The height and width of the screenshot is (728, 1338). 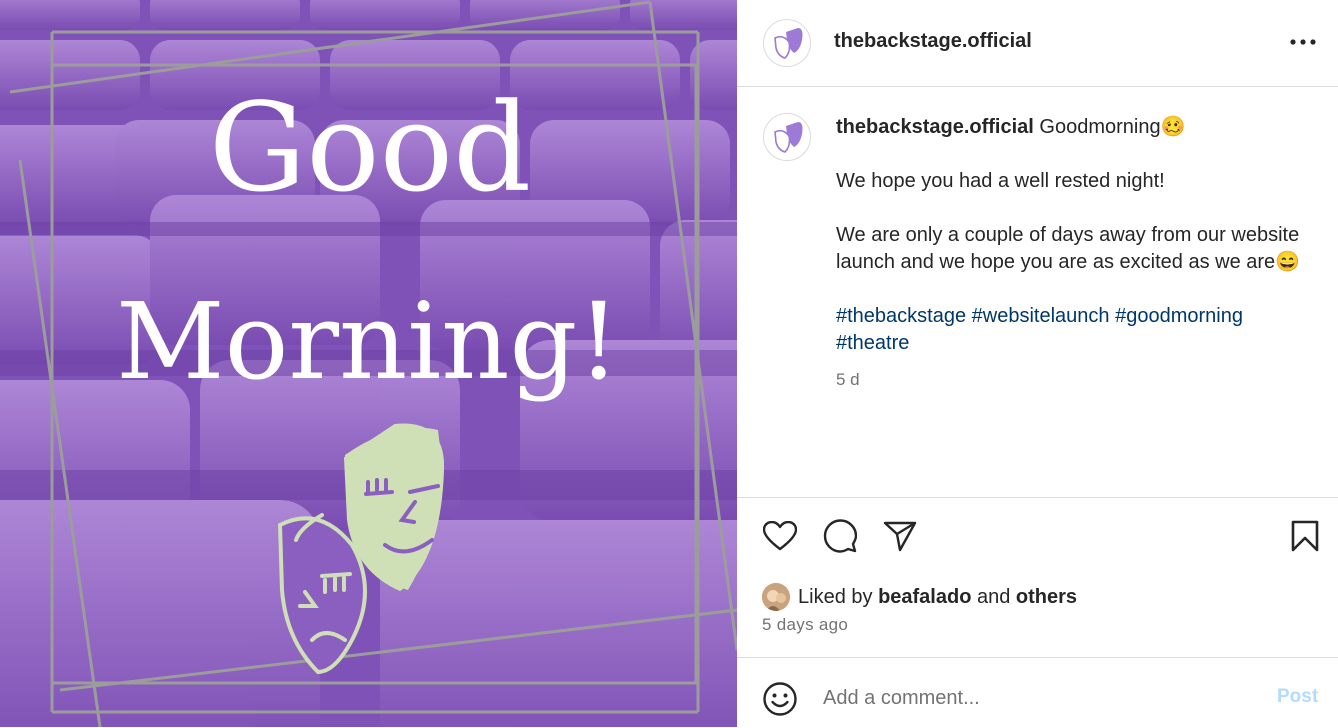 What do you see at coordinates (368, 341) in the screenshot?
I see `image-text-line2: Morning!` at bounding box center [368, 341].